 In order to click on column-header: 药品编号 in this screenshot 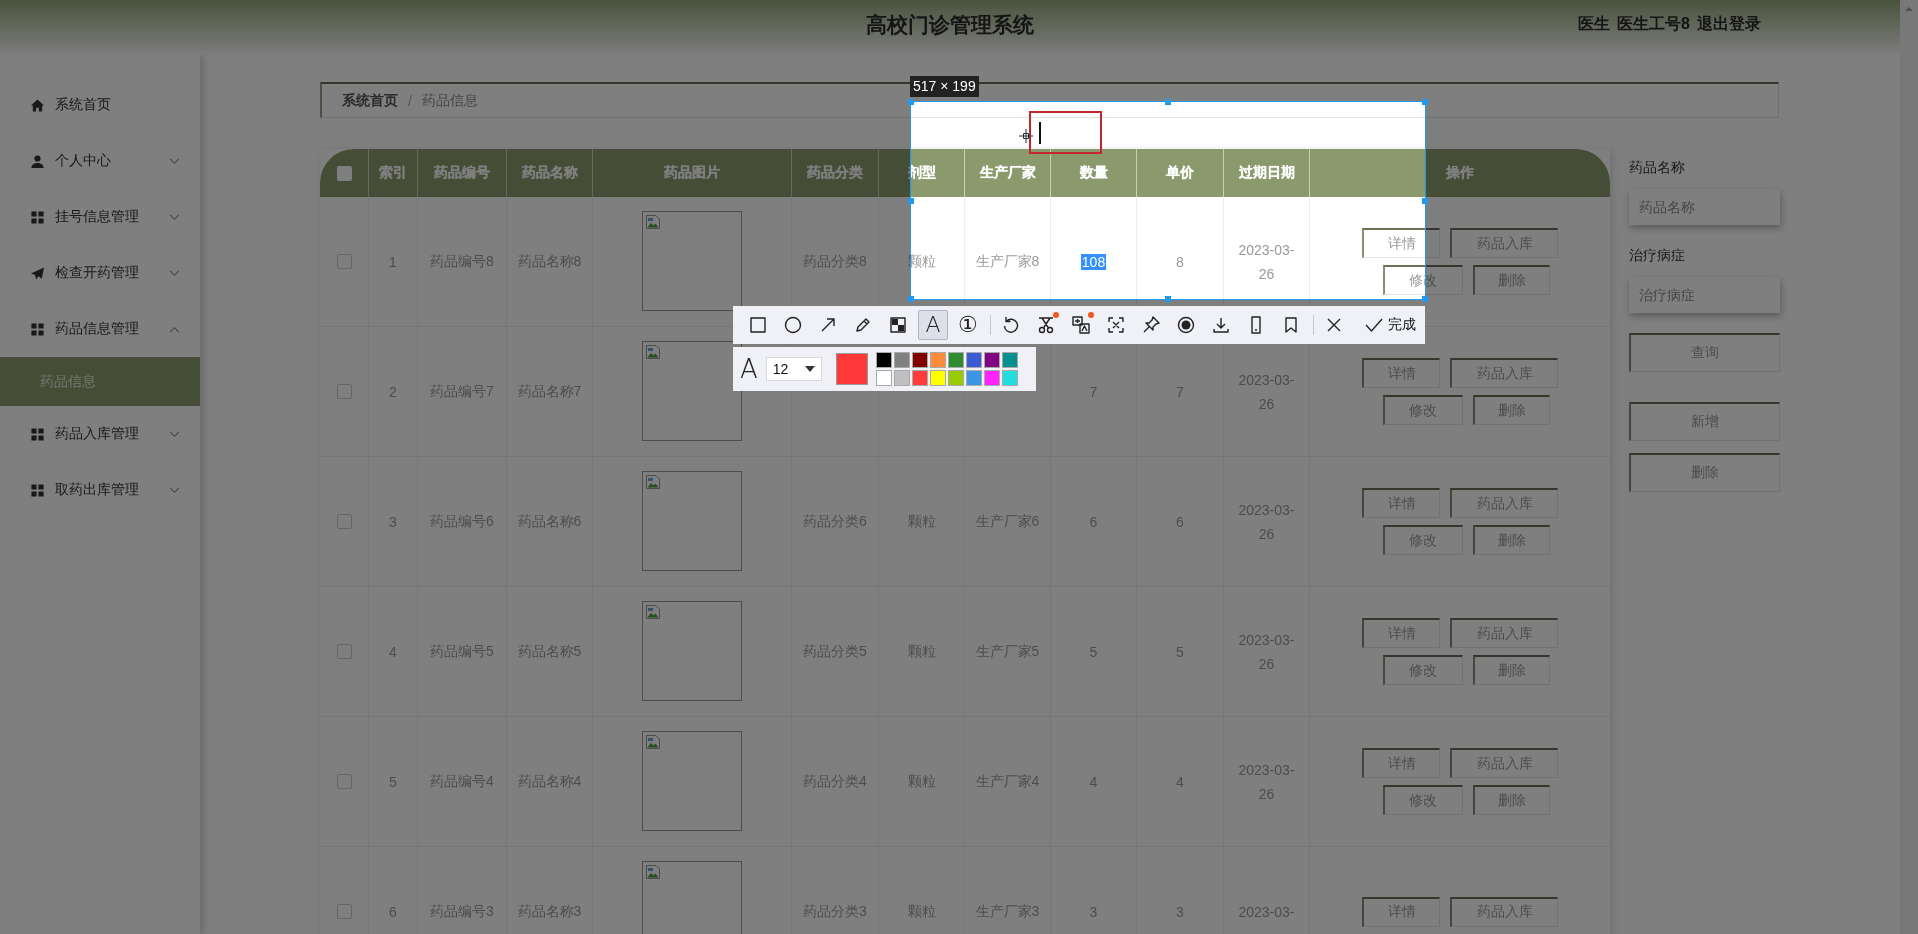, I will do `click(462, 173)`.